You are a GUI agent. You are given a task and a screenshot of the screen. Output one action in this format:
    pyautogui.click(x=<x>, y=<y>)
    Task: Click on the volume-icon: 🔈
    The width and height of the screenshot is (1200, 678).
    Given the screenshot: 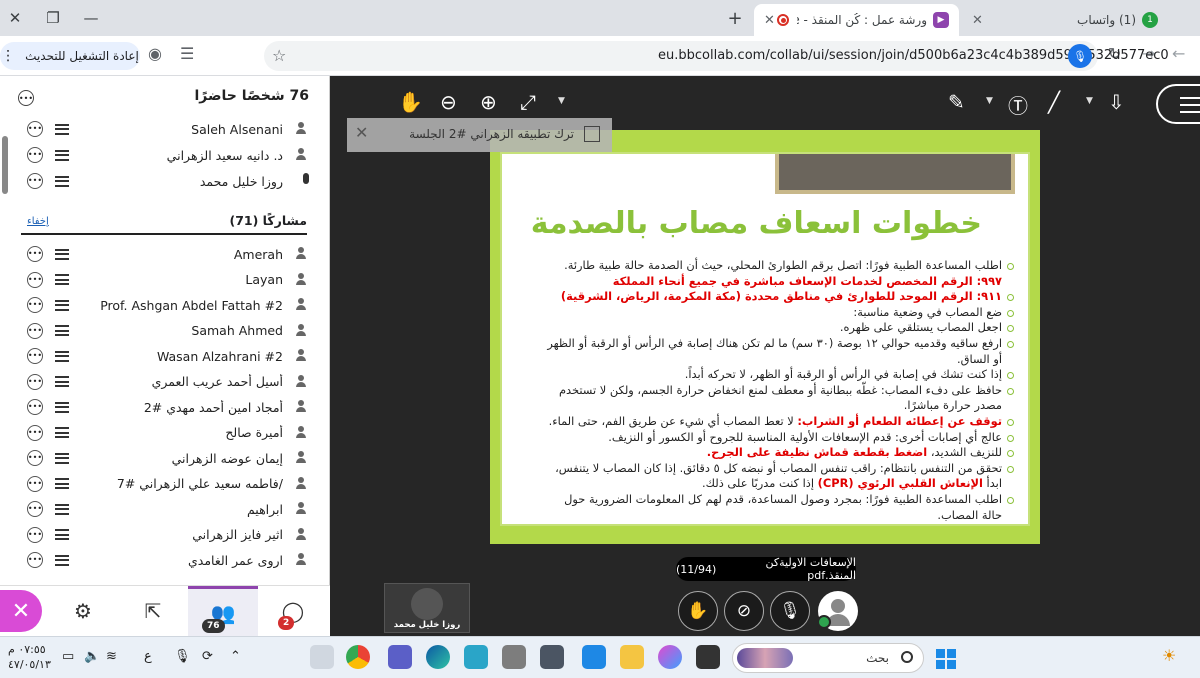 What is the action you would take?
    pyautogui.click(x=92, y=656)
    